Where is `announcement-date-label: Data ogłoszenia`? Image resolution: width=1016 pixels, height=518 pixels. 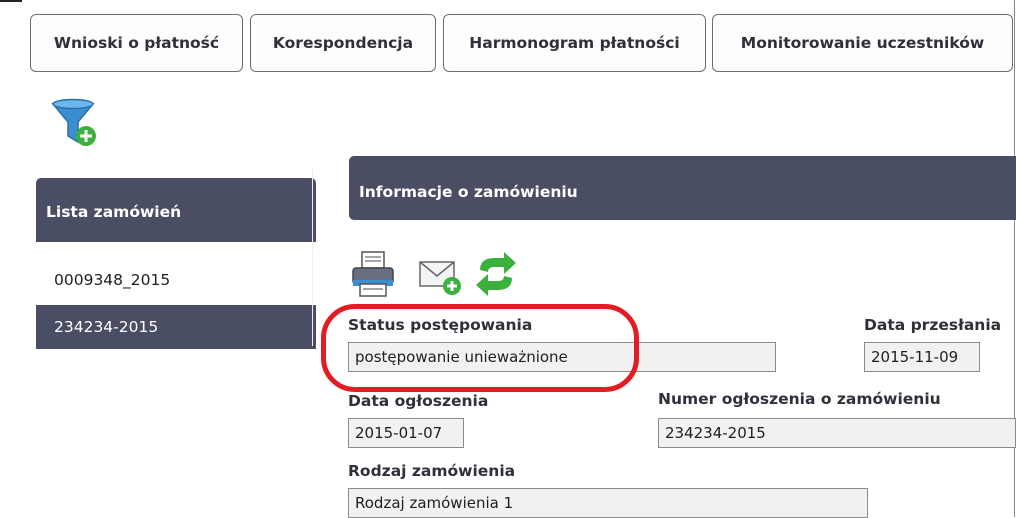 announcement-date-label: Data ogłoszenia is located at coordinates (418, 401).